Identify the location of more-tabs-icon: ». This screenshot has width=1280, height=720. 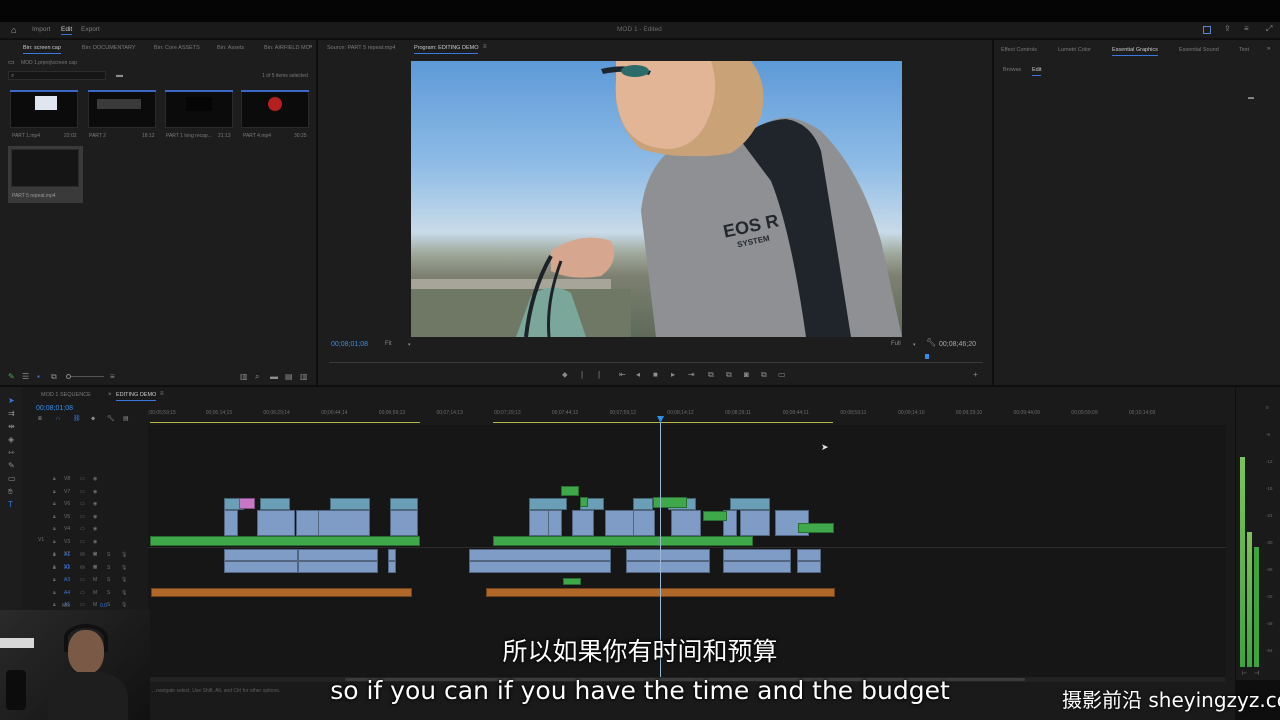
(310, 47).